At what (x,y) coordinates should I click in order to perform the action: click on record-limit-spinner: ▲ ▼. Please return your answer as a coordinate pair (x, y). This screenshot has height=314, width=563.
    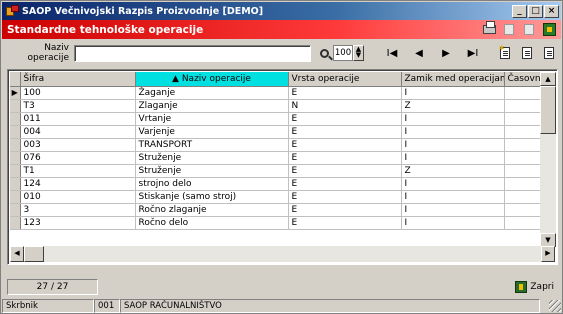
    Looking at the image, I should click on (358, 53).